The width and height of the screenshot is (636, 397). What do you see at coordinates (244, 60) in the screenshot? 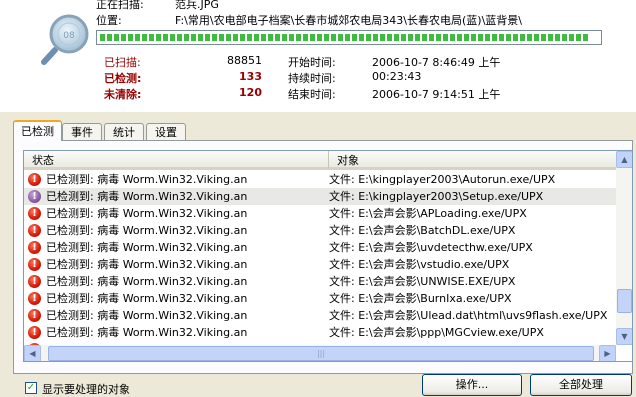
I see `scanned-value: 88851` at bounding box center [244, 60].